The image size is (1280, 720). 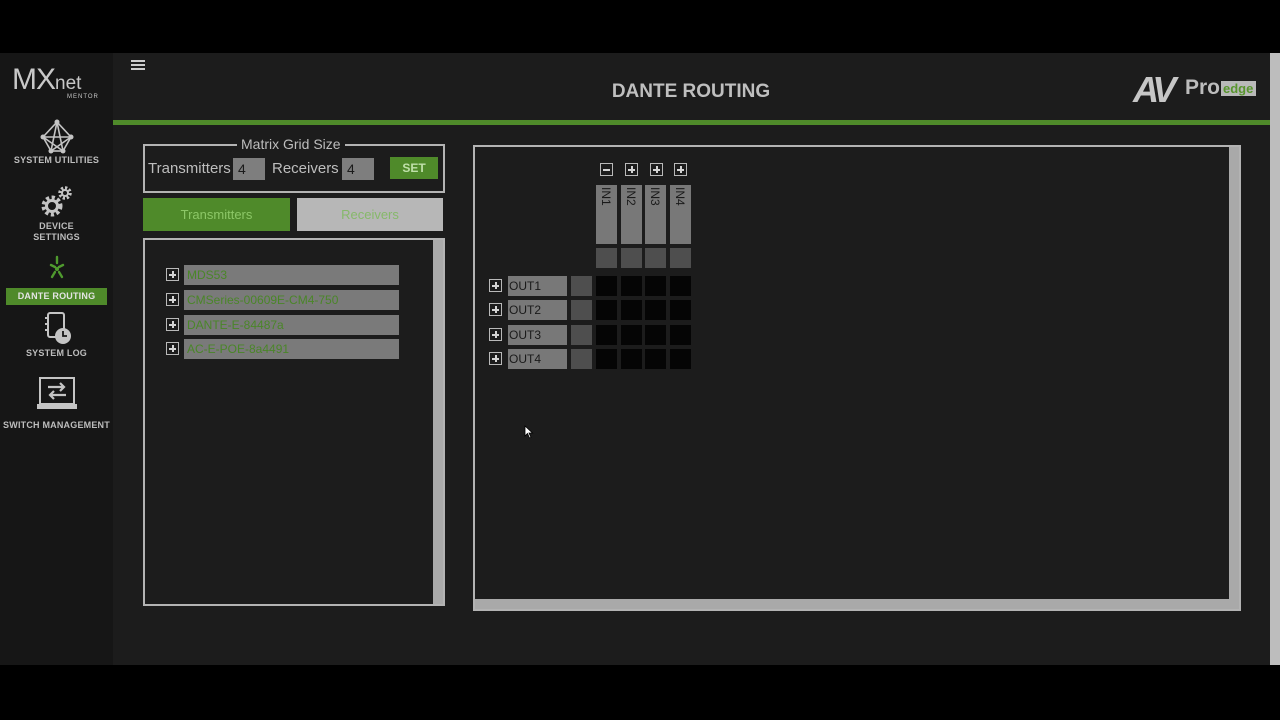 I want to click on sidebar-item-device-settings: DEVICE SETTINGS, so click(x=56, y=214).